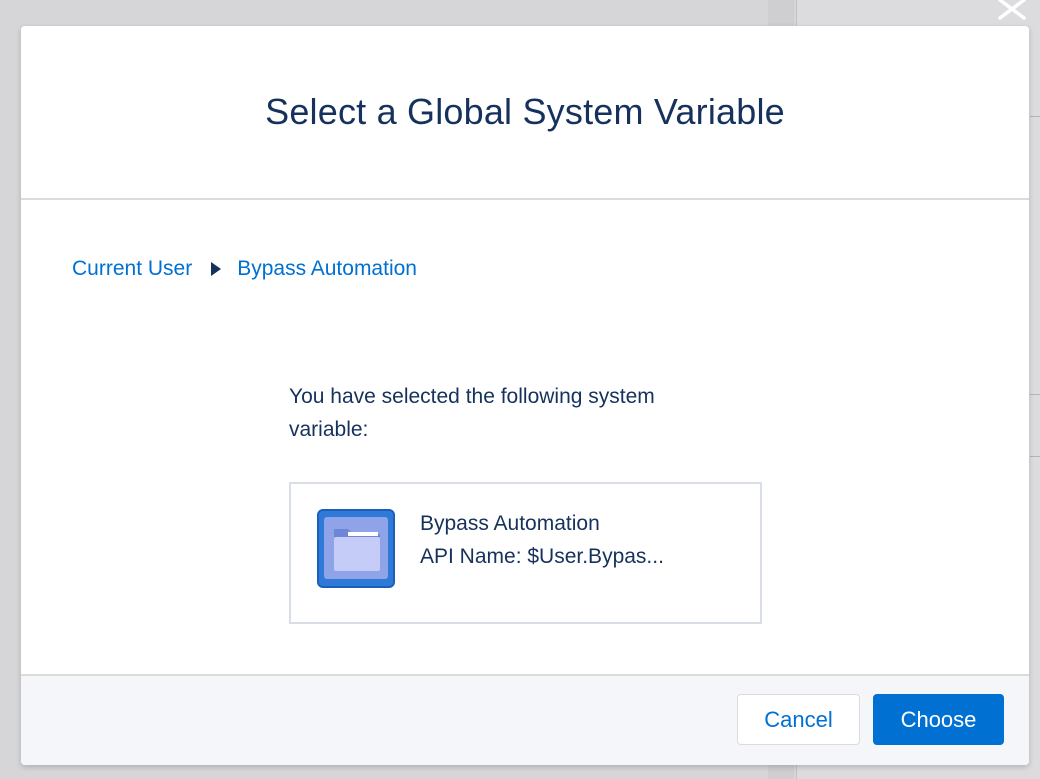 The width and height of the screenshot is (1040, 779). I want to click on variable-name: Bypass Automation, so click(510, 523).